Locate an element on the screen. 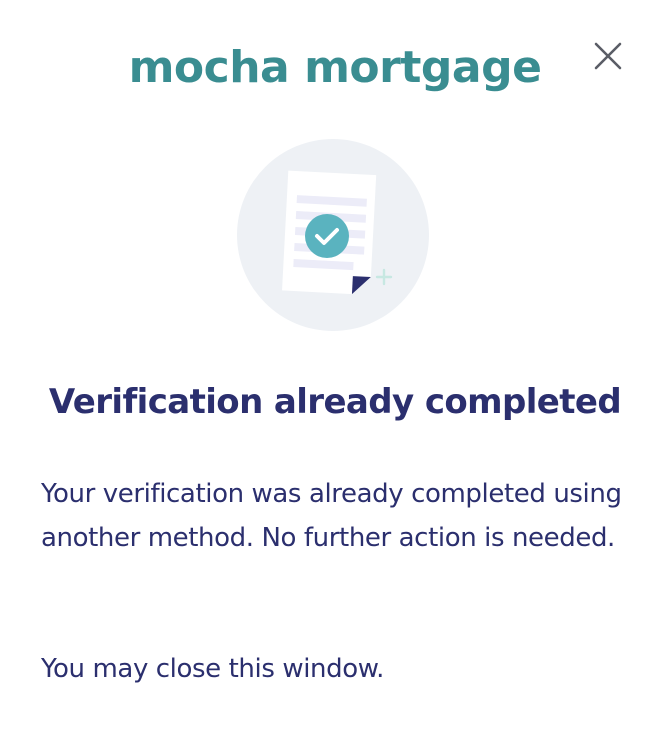 The height and width of the screenshot is (736, 670). verified-document-illustration is located at coordinates (333, 235).